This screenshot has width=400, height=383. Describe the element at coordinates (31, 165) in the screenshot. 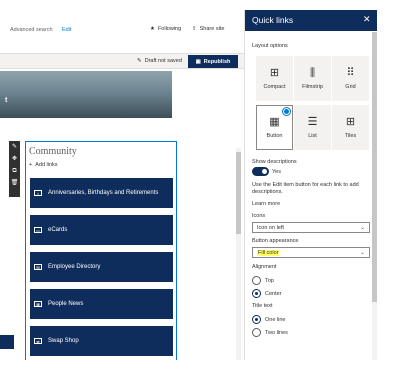

I see `plus-icon: +` at that location.